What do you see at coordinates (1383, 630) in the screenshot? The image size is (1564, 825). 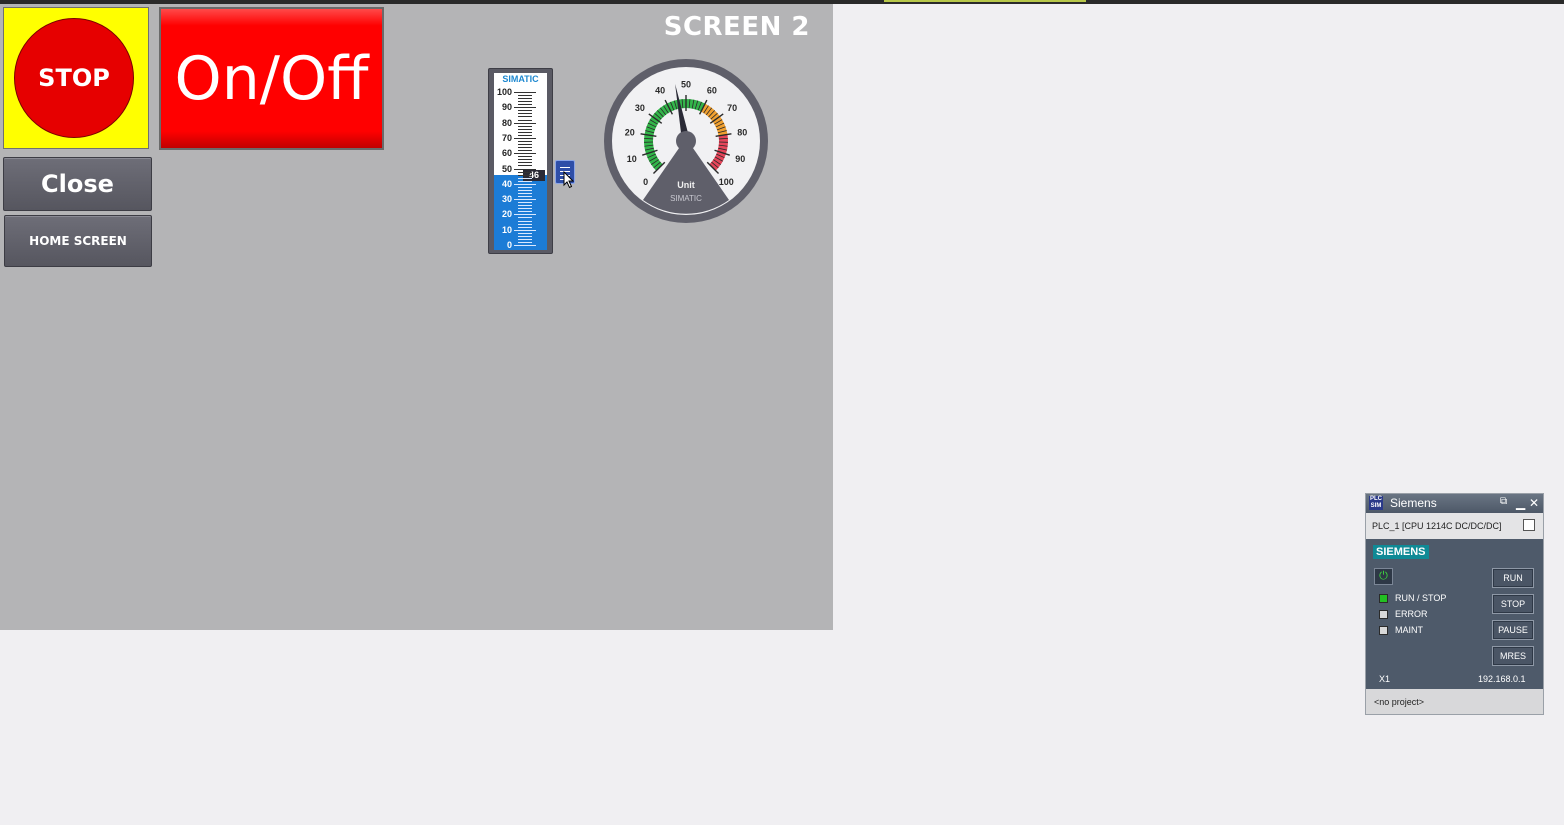 I see `maint-led` at bounding box center [1383, 630].